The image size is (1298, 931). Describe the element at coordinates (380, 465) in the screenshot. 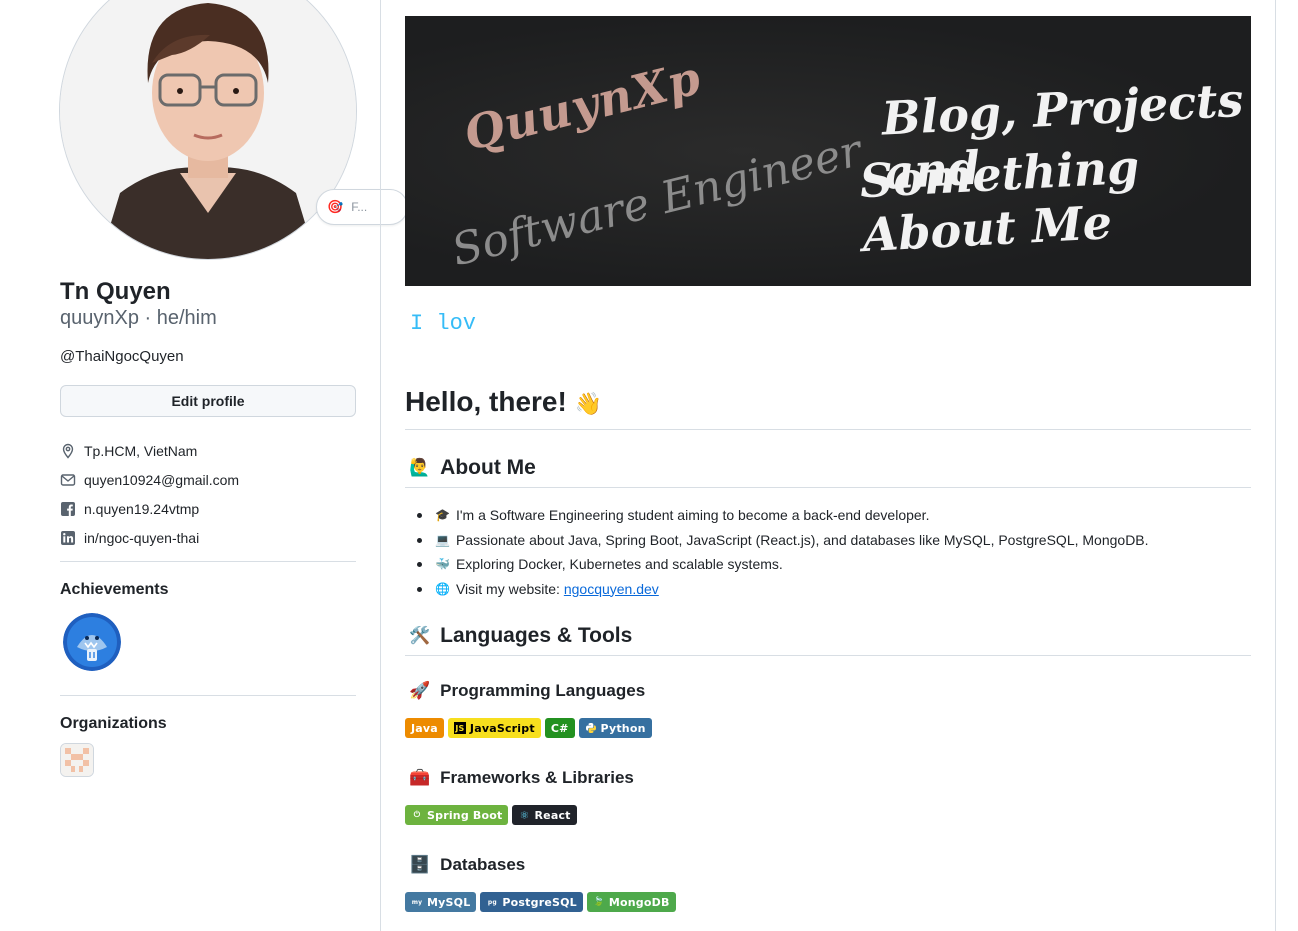

I see `column-divider` at that location.